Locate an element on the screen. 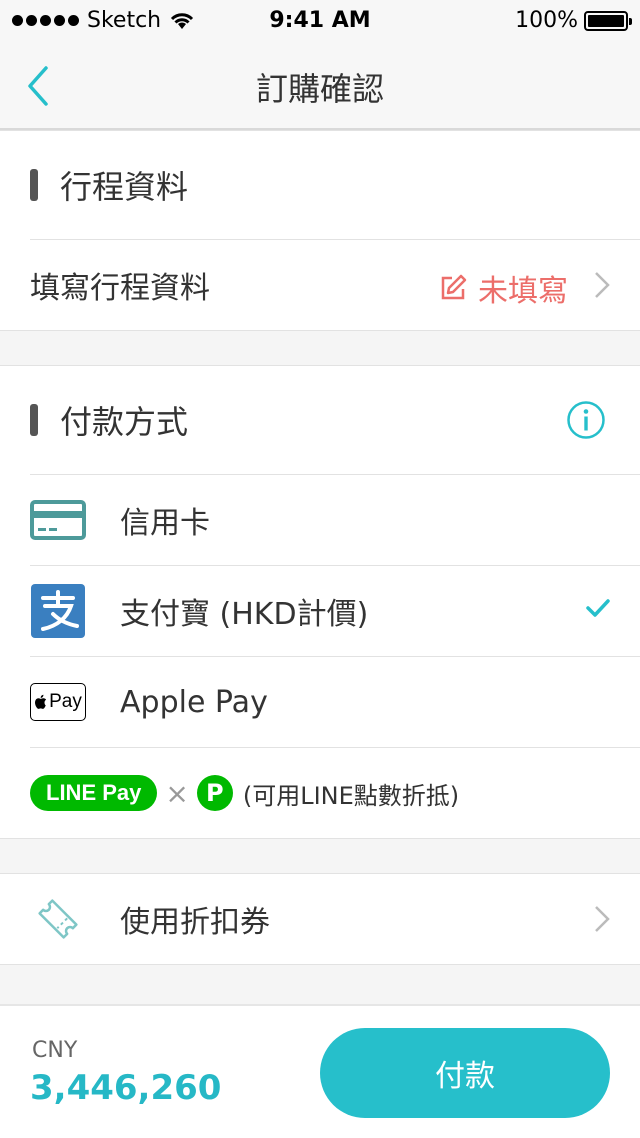  use-coupon-label: 使用折扣券 is located at coordinates (195, 922).